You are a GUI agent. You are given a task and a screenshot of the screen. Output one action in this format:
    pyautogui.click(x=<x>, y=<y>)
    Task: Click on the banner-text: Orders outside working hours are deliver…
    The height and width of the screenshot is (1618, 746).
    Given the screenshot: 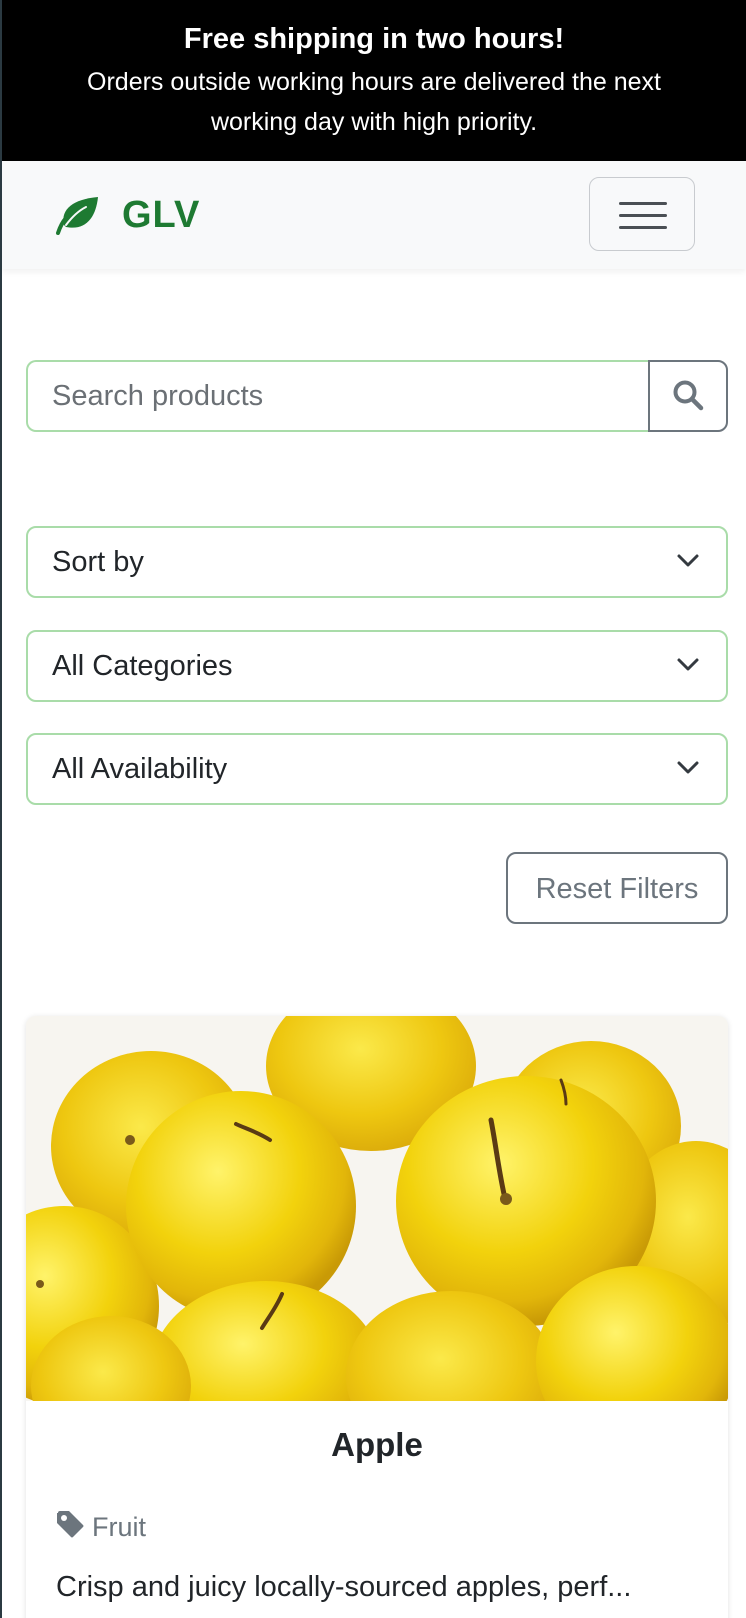 What is the action you would take?
    pyautogui.click(x=374, y=102)
    